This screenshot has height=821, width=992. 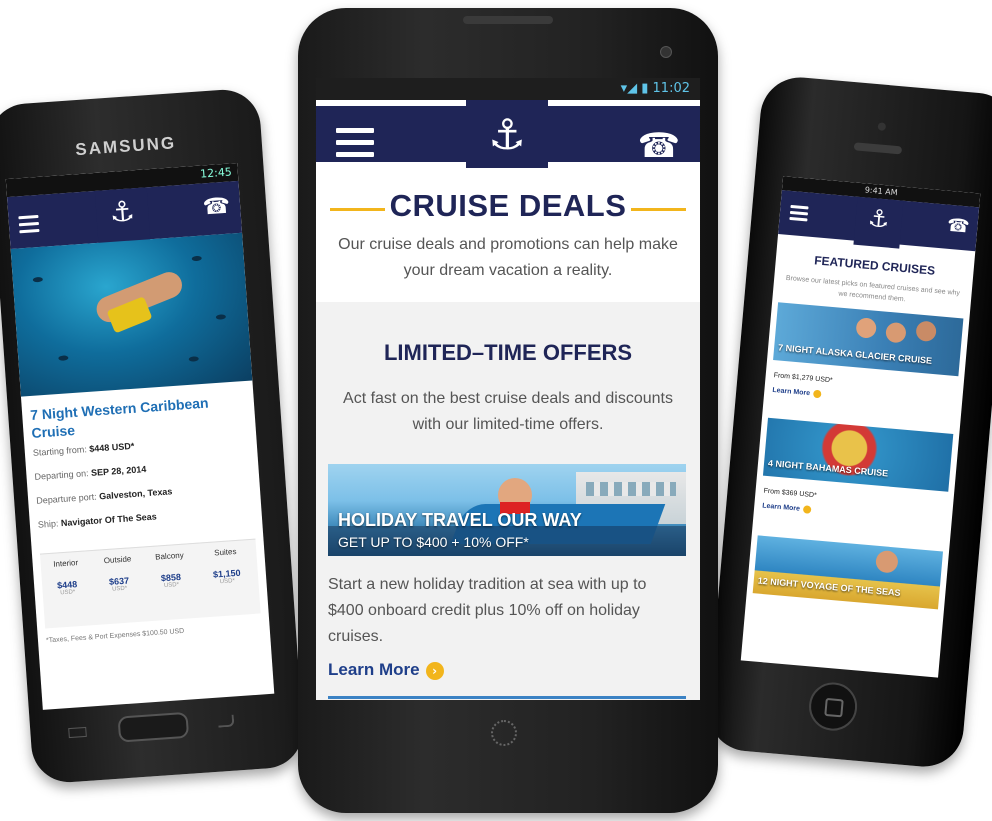 What do you see at coordinates (658, 209) in the screenshot?
I see `title-rule-right` at bounding box center [658, 209].